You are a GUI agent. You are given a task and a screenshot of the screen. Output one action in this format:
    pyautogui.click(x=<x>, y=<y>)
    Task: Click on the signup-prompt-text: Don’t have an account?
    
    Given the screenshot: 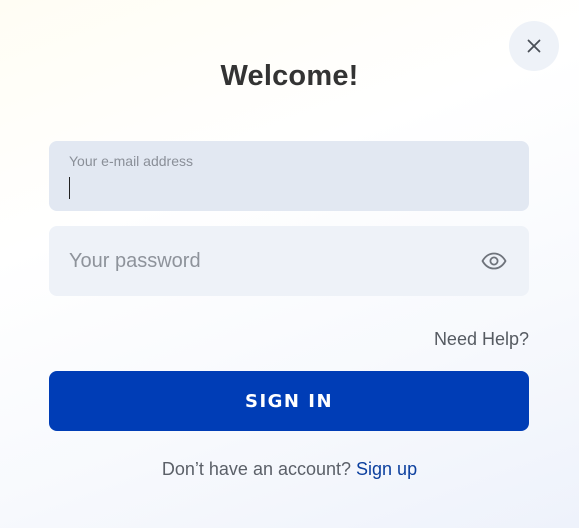 What is the action you would take?
    pyautogui.click(x=256, y=469)
    